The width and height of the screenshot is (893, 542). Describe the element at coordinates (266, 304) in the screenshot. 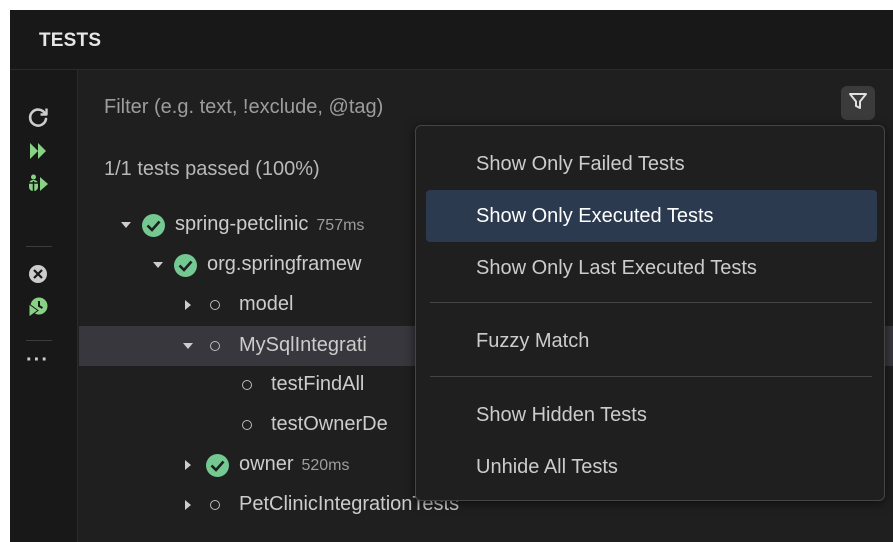

I see `tree-label: model` at that location.